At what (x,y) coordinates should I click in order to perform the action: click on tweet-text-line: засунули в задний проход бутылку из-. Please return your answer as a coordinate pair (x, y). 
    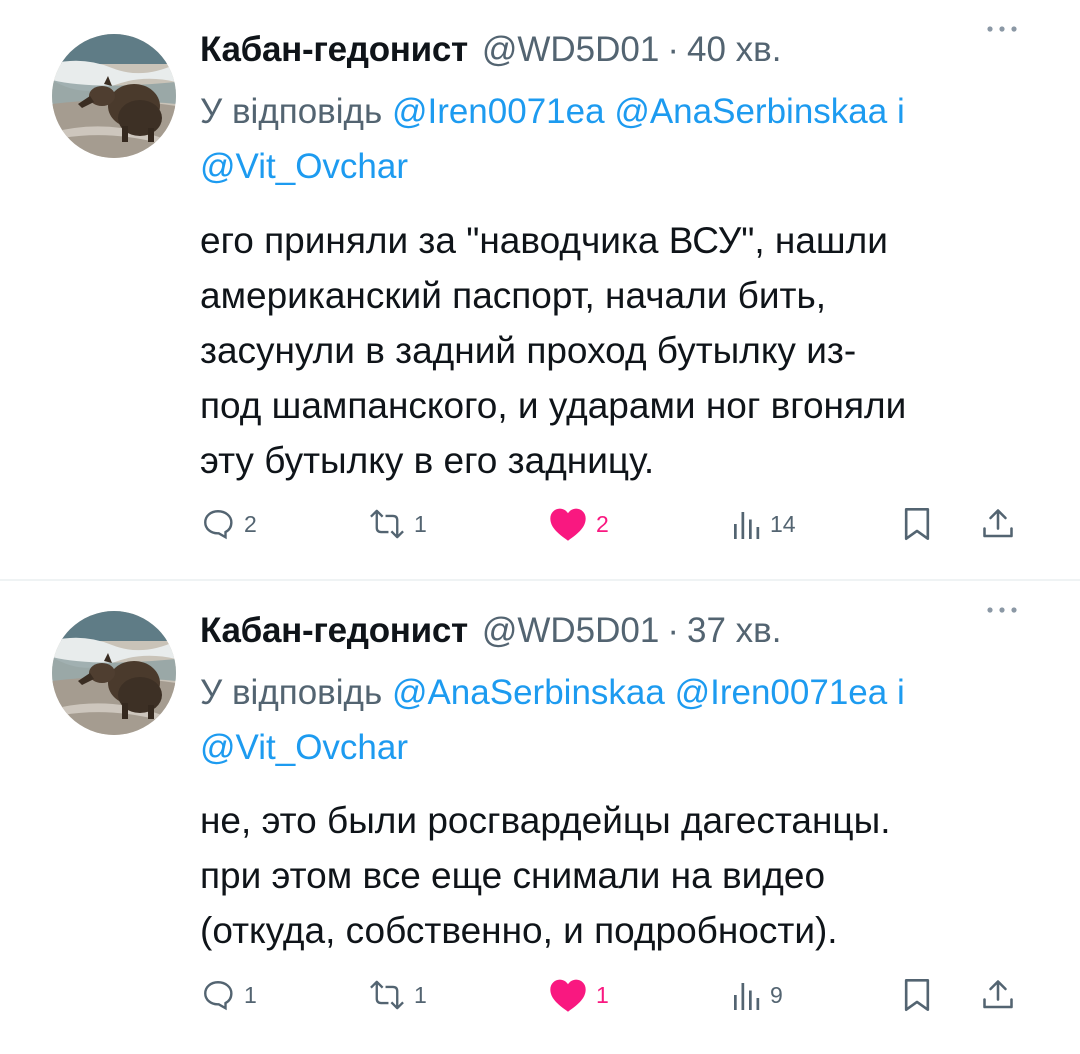
    Looking at the image, I should click on (528, 350).